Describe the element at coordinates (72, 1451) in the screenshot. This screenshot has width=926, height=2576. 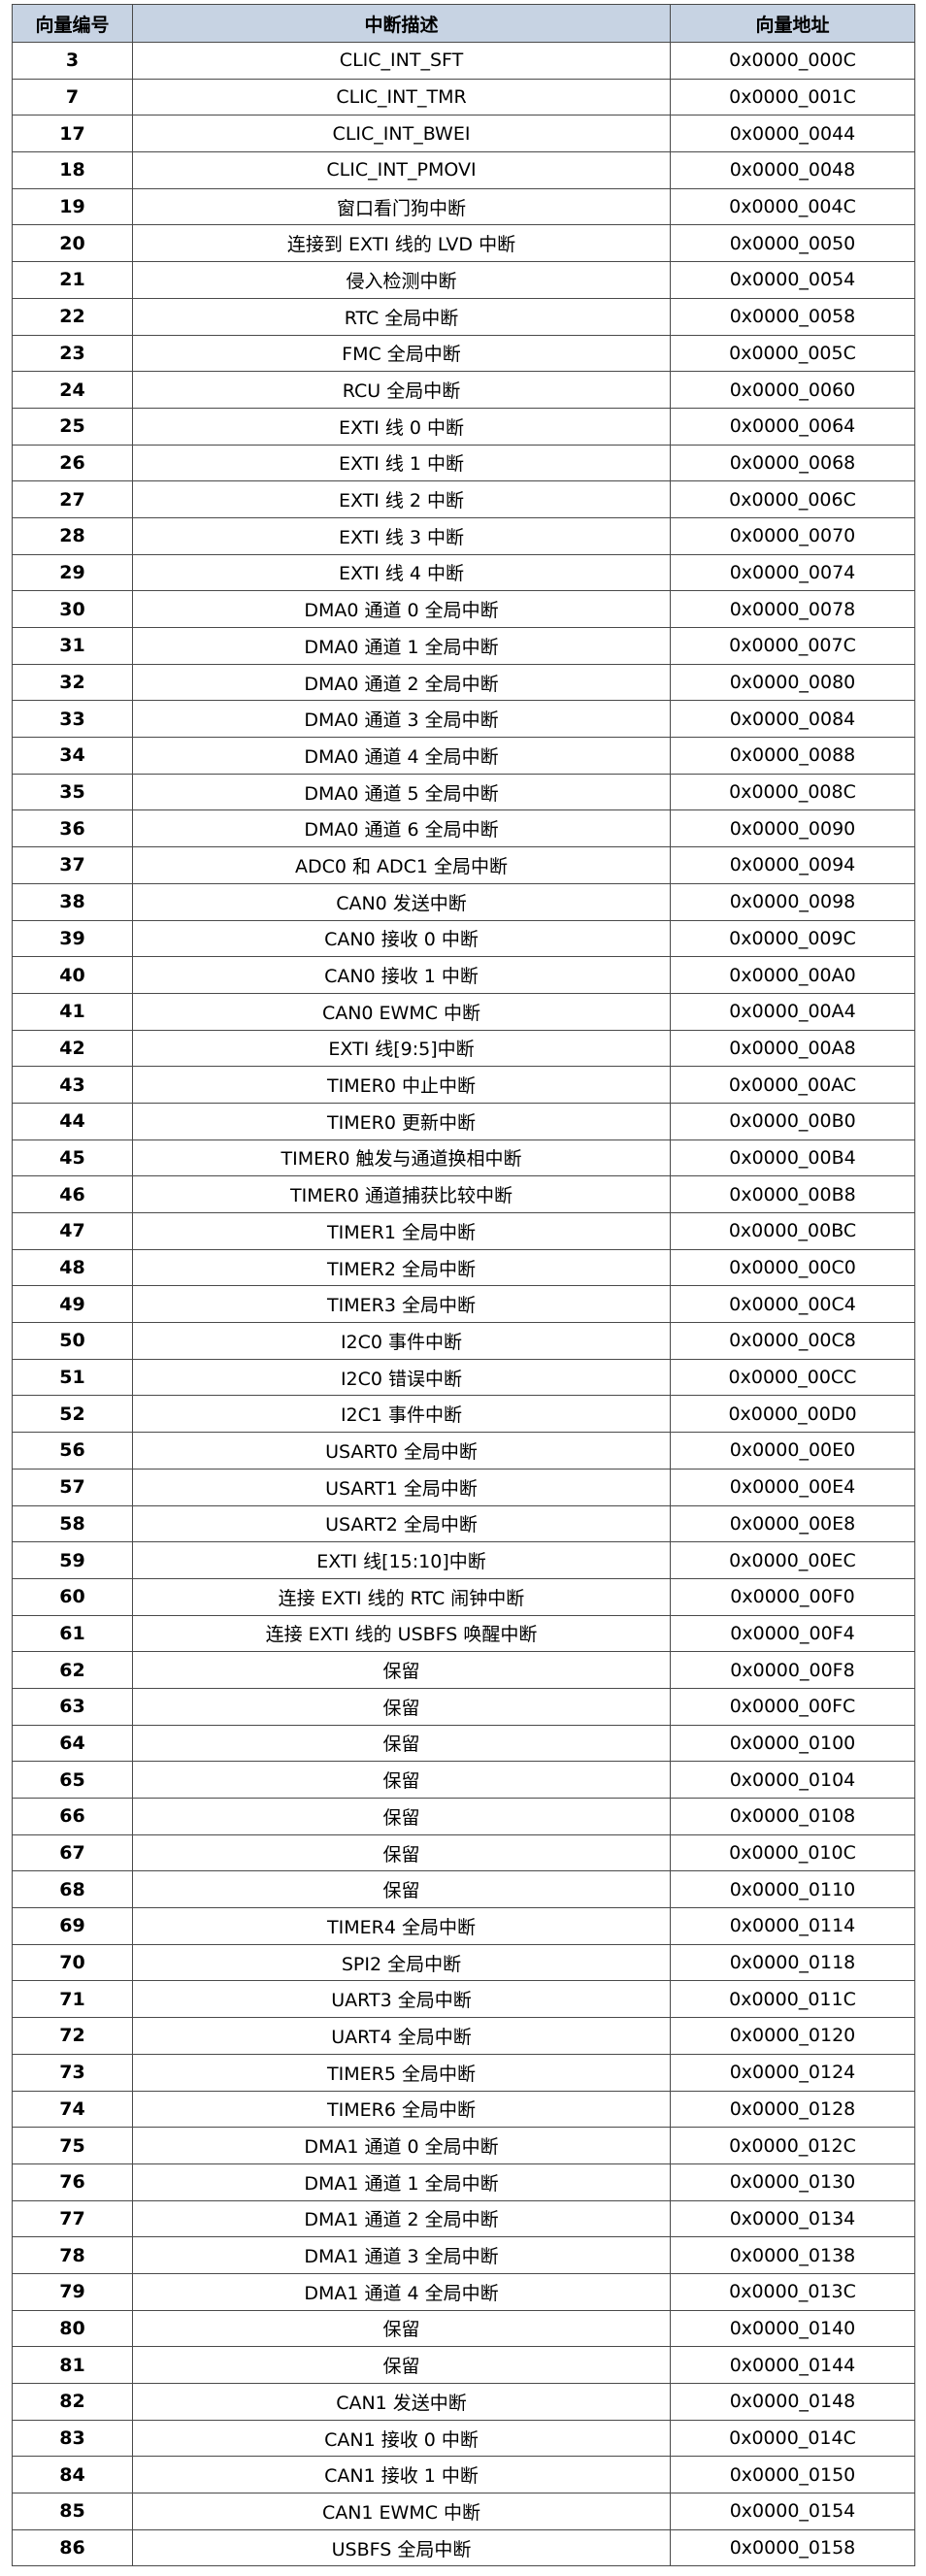
I see `vector-number-cell: 56` at that location.